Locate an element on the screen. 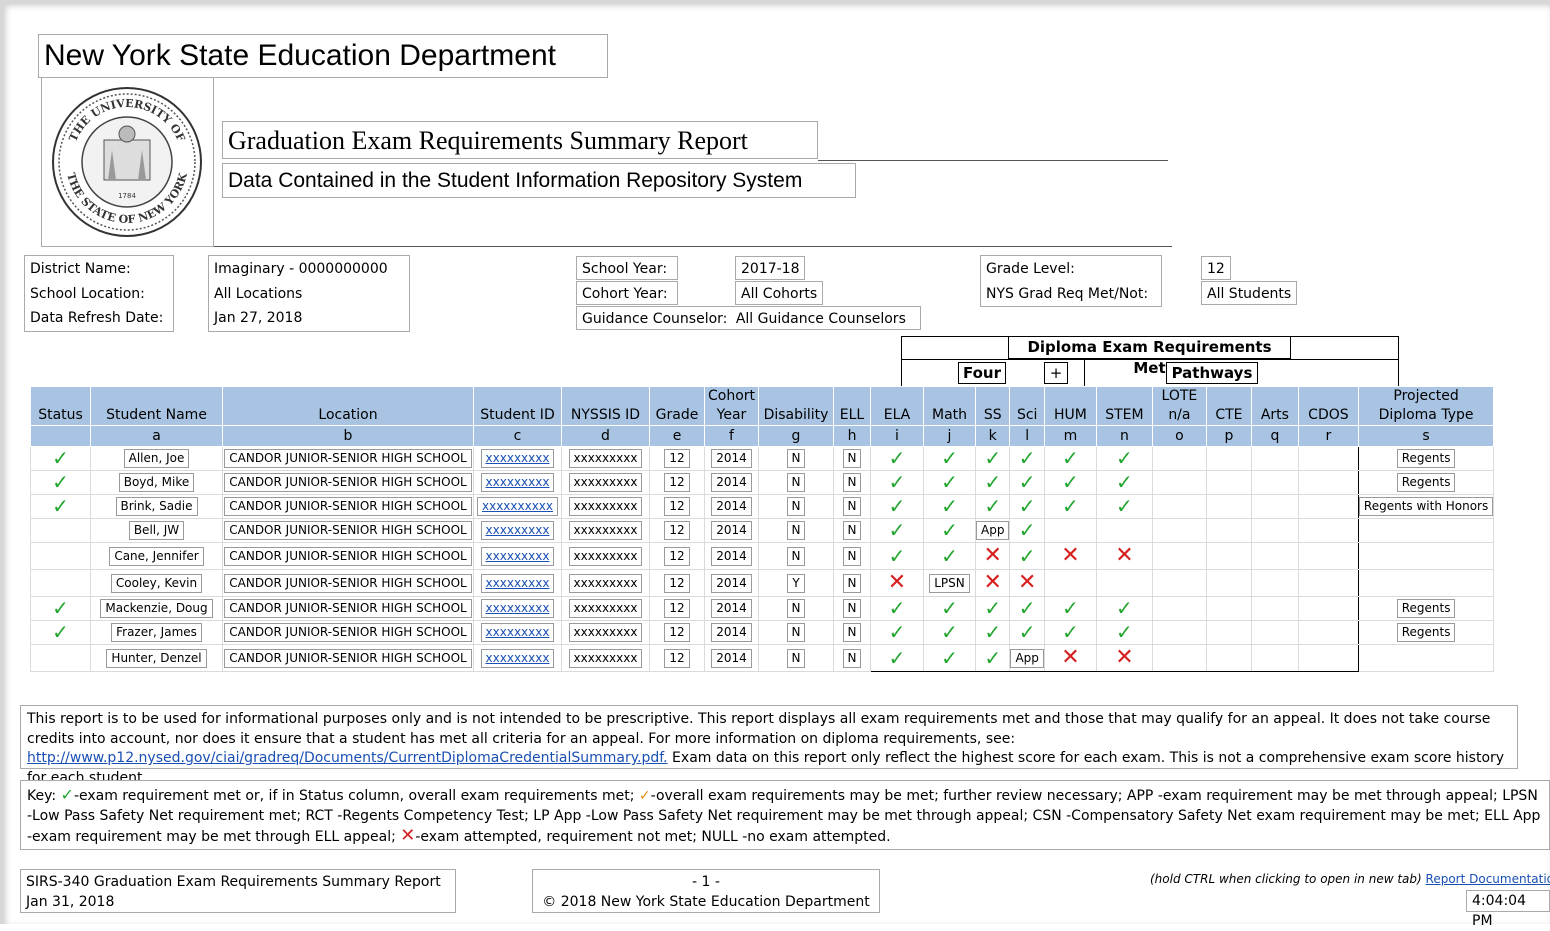  diploma-type: Regents with Honors is located at coordinates (1426, 506).